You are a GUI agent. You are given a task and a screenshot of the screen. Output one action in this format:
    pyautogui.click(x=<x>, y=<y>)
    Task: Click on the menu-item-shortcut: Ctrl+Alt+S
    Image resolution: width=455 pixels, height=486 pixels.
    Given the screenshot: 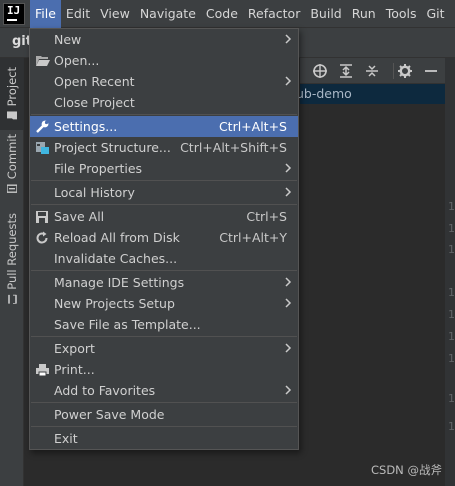 What is the action you would take?
    pyautogui.click(x=252, y=126)
    